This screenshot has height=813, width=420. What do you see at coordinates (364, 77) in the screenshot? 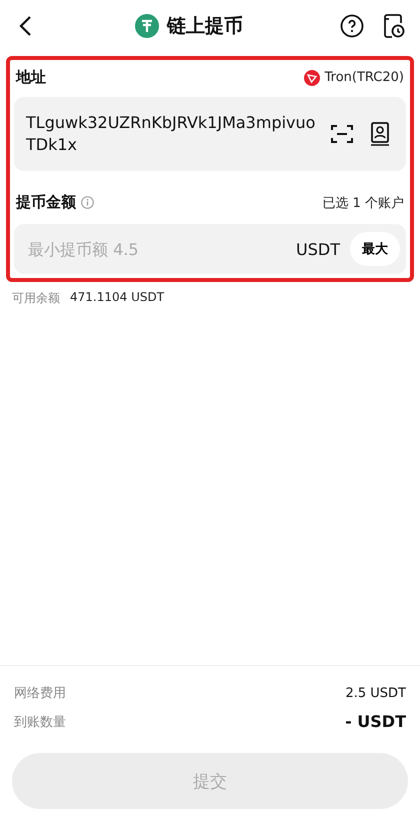
I see `network-name: Tron(TRC20)` at bounding box center [364, 77].